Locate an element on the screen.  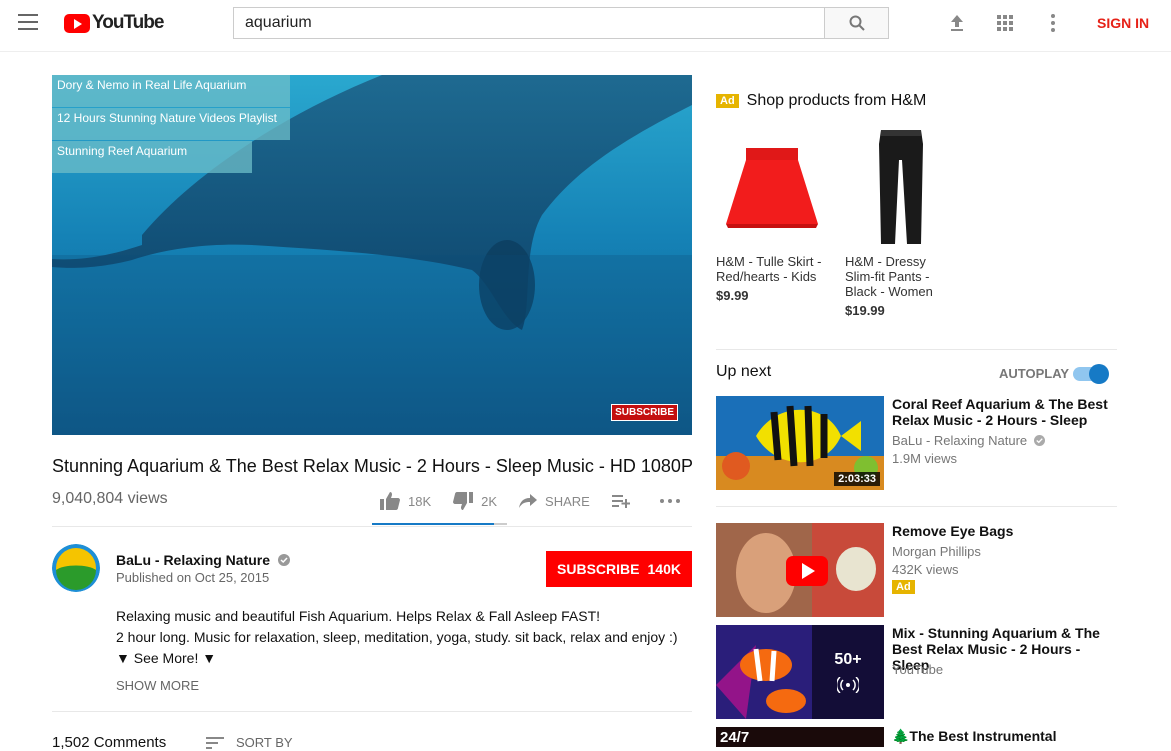
share-icon is located at coordinates (528, 501).